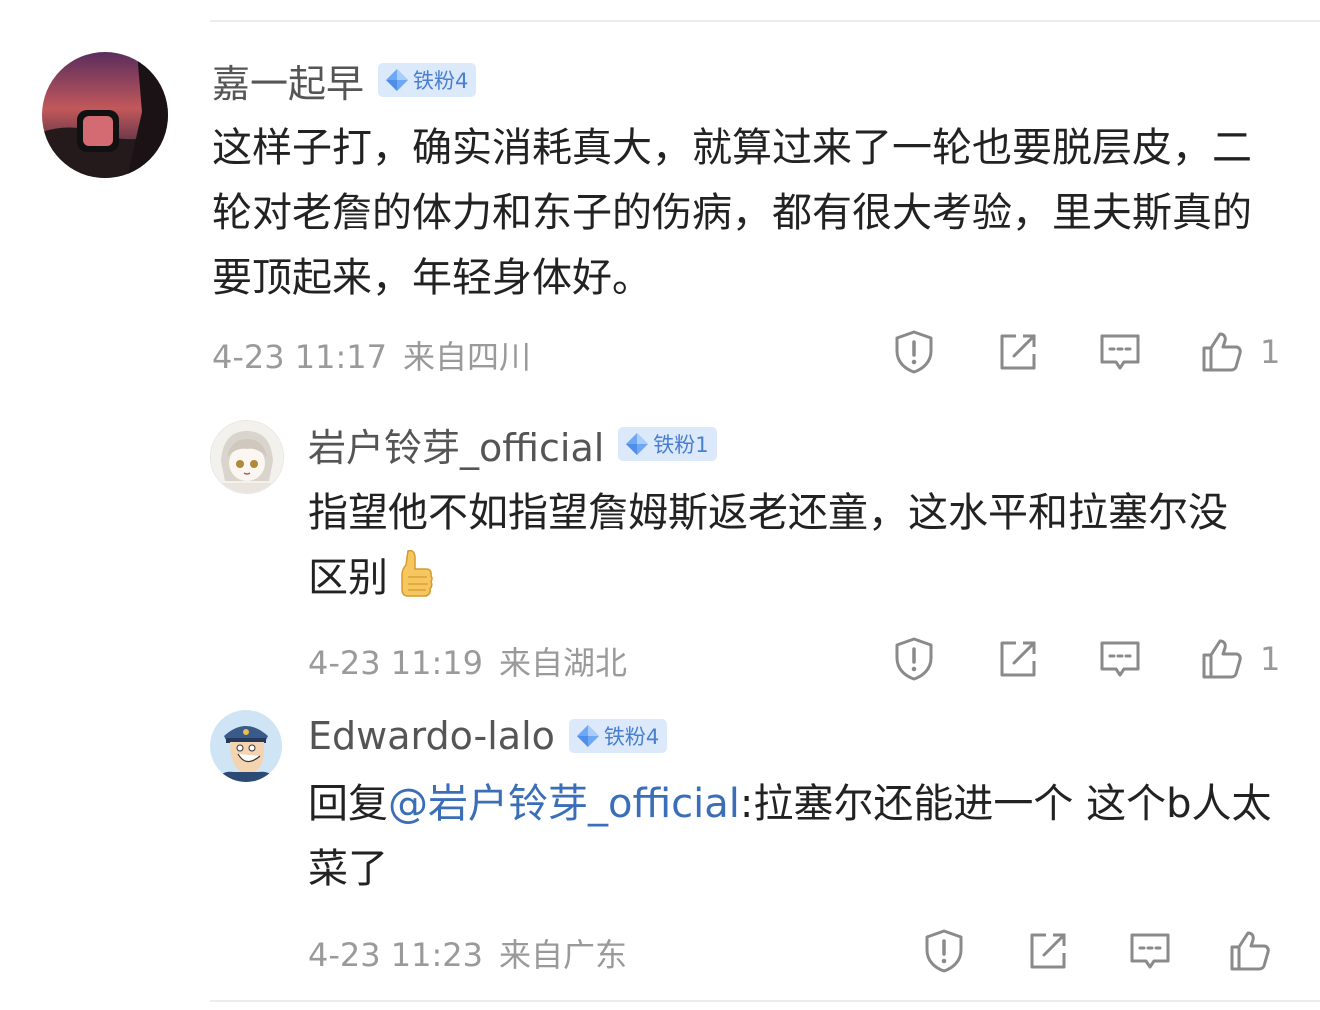 The image size is (1320, 1010). I want to click on fan-badge: 铁粉1, so click(667, 444).